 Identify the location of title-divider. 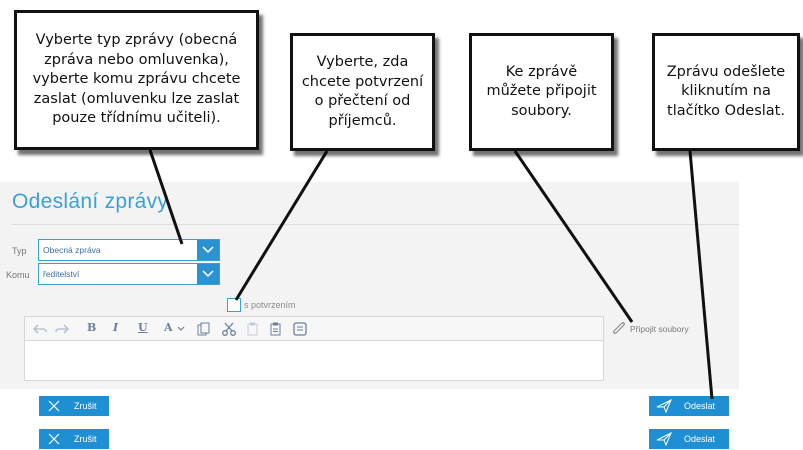
(375, 224).